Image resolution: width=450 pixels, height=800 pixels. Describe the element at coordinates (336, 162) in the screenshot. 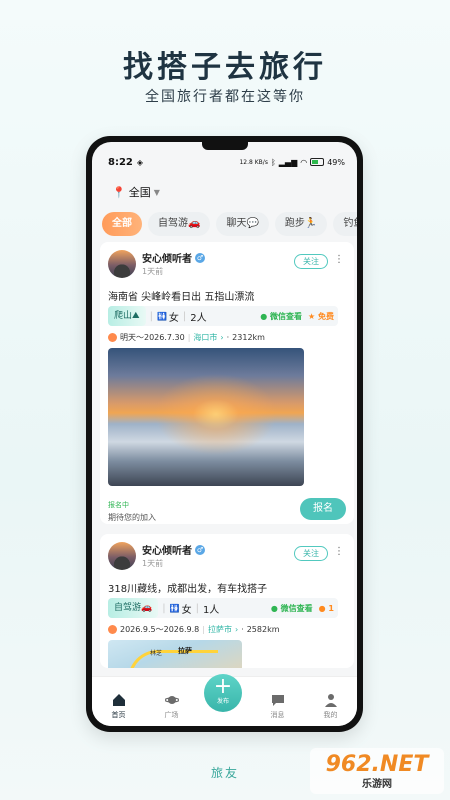

I see `battery-percent: 49%` at that location.